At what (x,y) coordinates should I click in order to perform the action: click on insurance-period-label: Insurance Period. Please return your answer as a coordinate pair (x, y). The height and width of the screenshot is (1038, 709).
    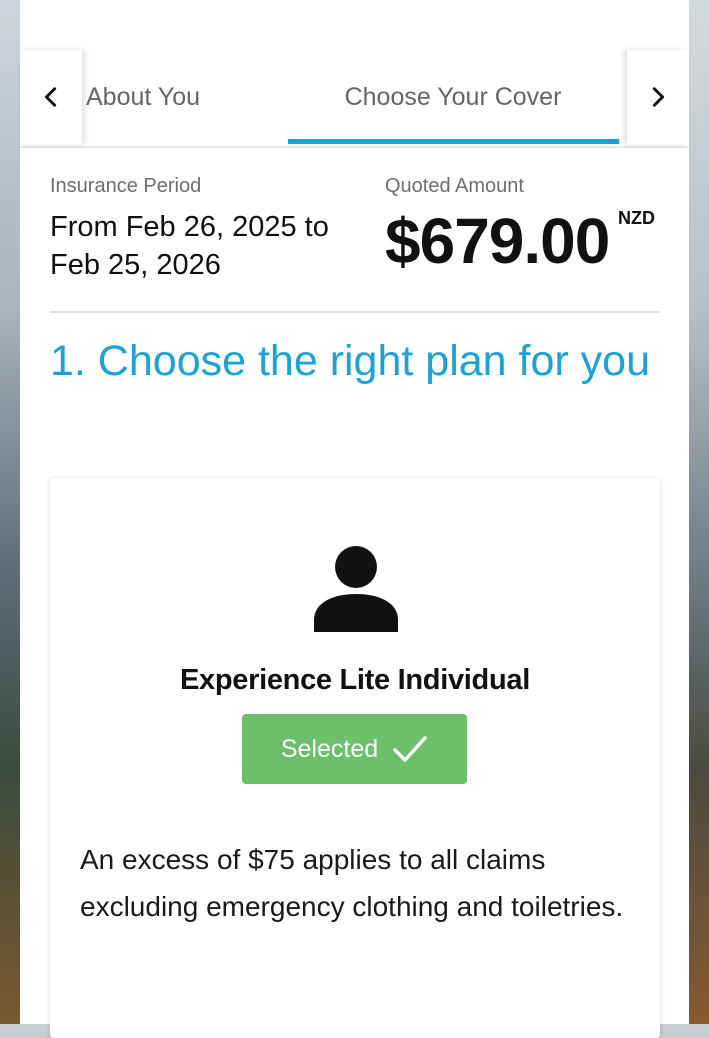
    Looking at the image, I should click on (126, 186).